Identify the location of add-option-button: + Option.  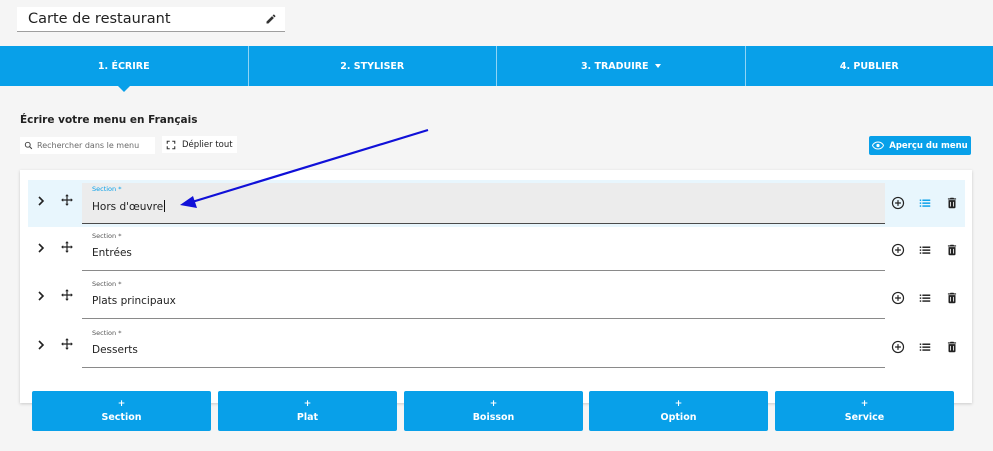
(678, 411).